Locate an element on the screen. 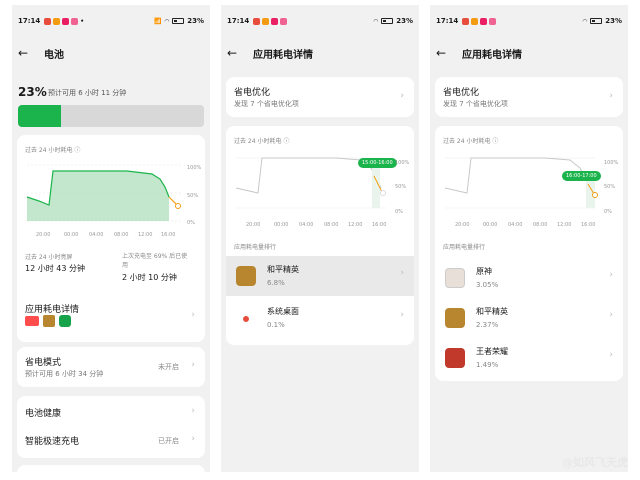  app-name: 系统桌面 is located at coordinates (283, 311).